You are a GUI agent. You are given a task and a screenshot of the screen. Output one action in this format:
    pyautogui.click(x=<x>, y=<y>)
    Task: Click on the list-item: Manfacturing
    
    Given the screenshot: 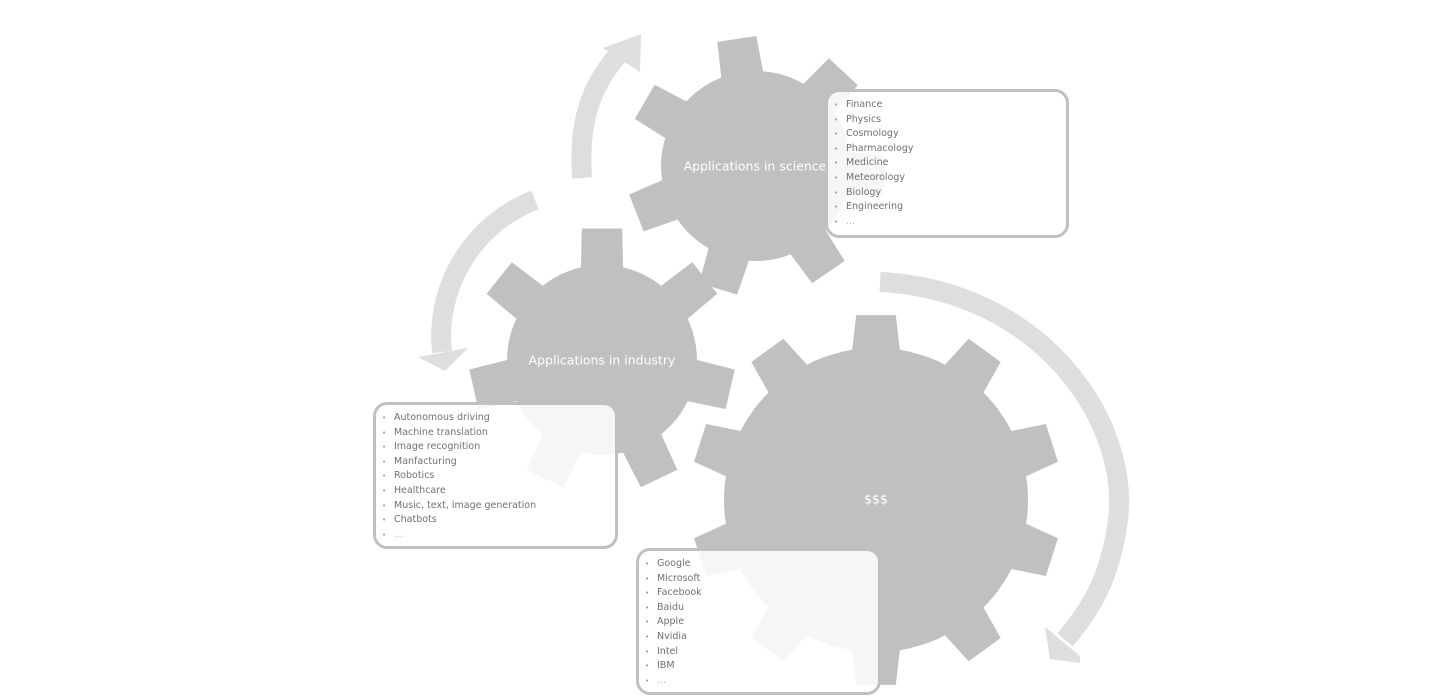 What is the action you would take?
    pyautogui.click(x=498, y=462)
    